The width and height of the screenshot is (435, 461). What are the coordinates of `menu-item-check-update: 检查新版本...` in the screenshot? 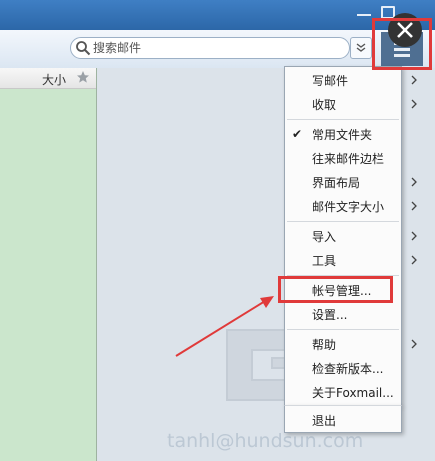 It's located at (343, 368).